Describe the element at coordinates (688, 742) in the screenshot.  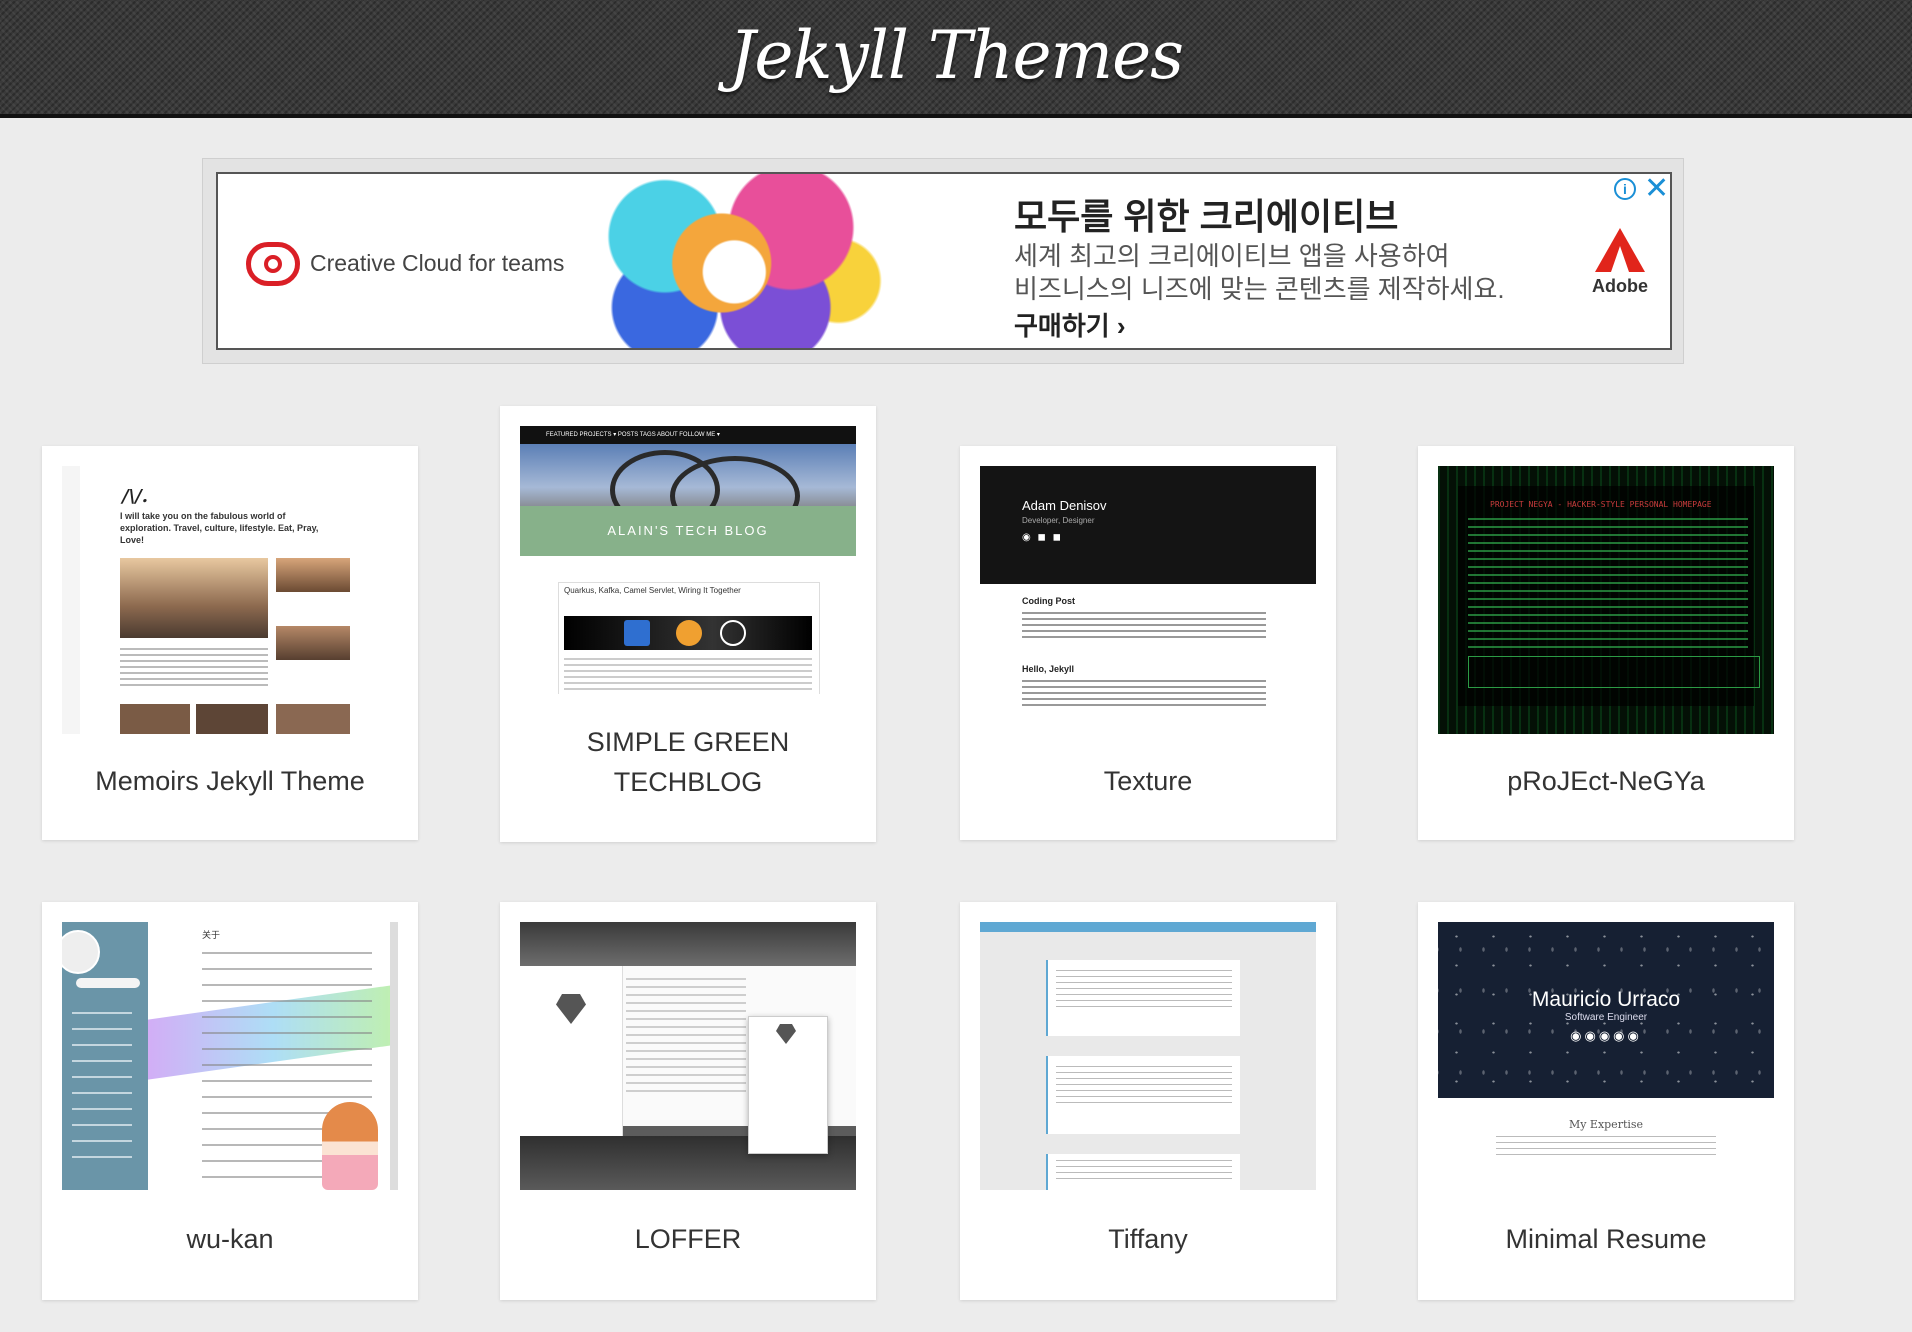
I see `theme-name-line: SIMPLE GREEN` at that location.